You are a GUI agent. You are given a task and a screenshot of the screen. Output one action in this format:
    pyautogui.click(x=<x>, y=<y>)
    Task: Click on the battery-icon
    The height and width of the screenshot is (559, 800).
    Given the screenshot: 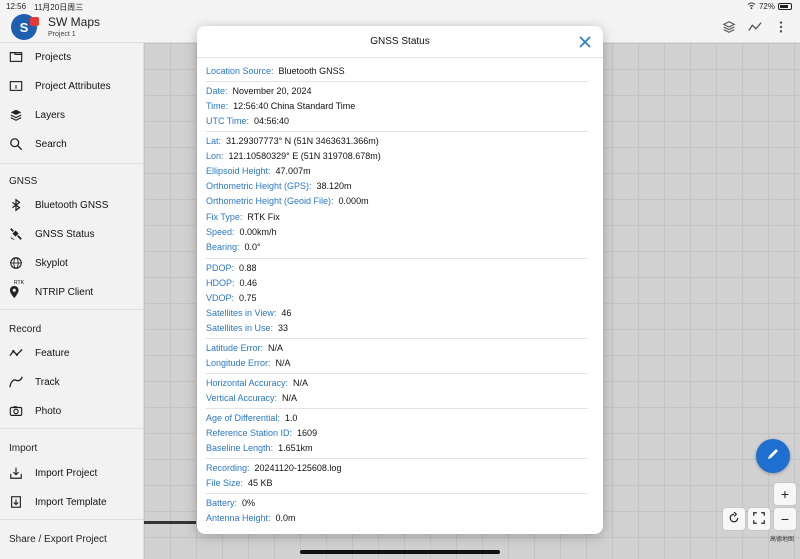 What is the action you would take?
    pyautogui.click(x=785, y=6)
    